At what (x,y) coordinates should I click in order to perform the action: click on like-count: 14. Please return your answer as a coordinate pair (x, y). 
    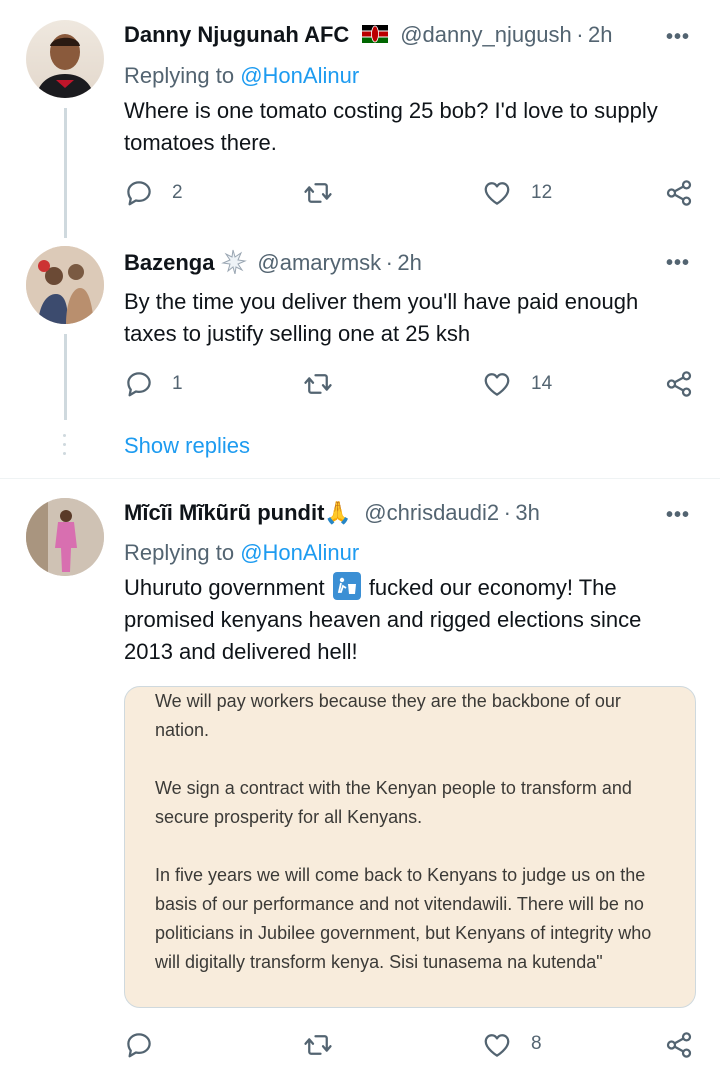
    Looking at the image, I should click on (542, 383).